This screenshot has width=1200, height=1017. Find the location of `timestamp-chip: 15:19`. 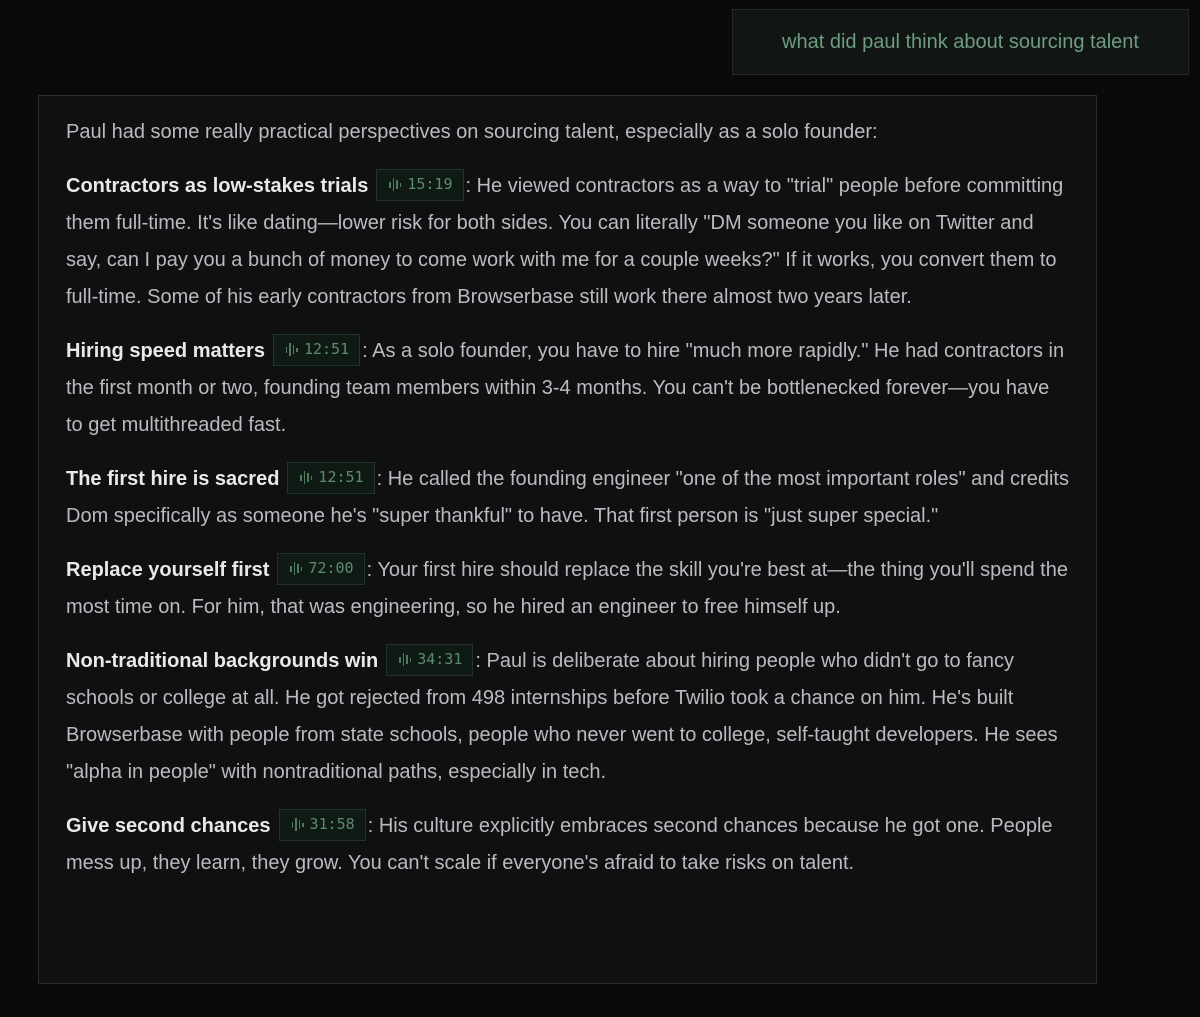

timestamp-chip: 15:19 is located at coordinates (420, 184).